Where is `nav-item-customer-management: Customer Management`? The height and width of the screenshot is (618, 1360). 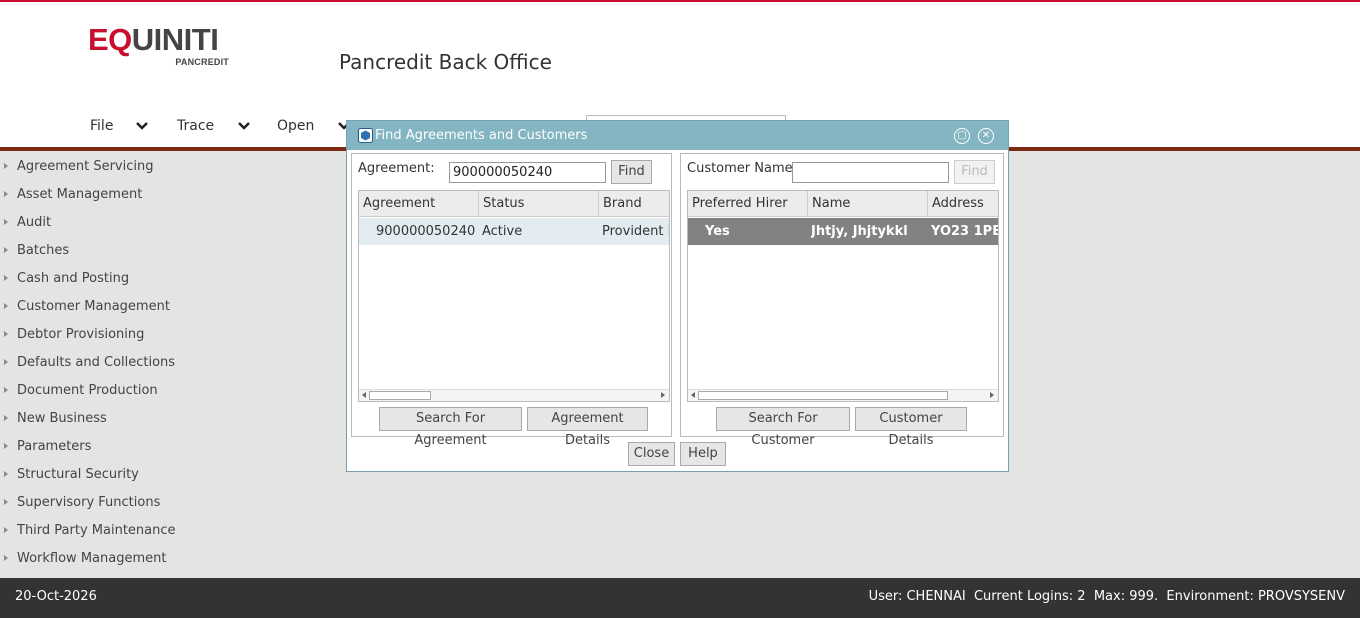 nav-item-customer-management: Customer Management is located at coordinates (87, 306).